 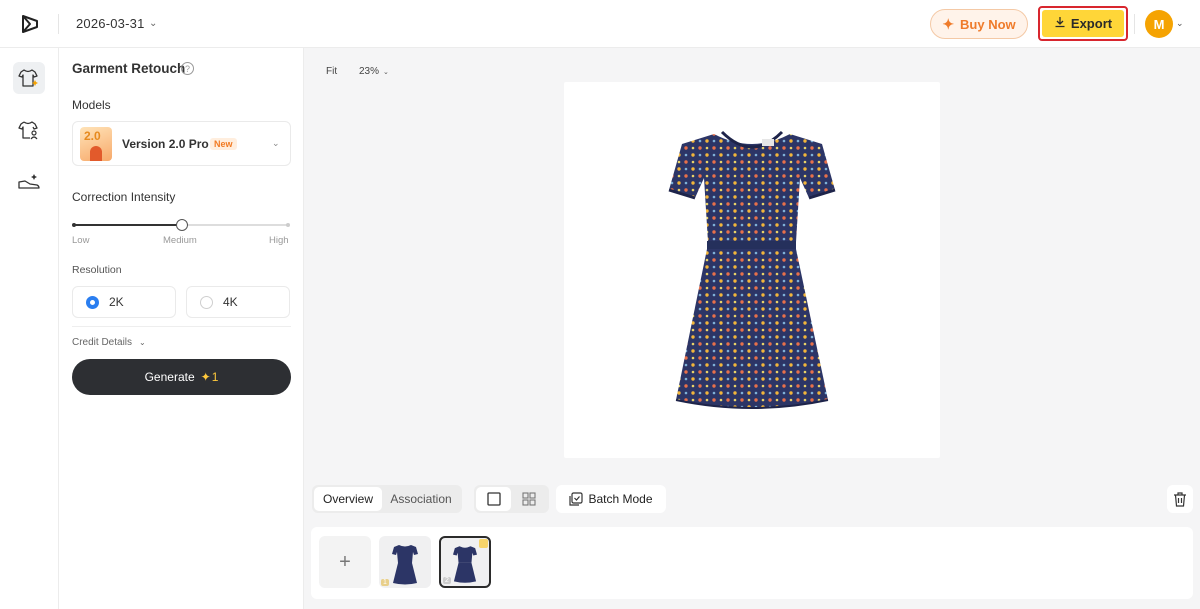 I want to click on tab-association: Association, so click(x=421, y=499).